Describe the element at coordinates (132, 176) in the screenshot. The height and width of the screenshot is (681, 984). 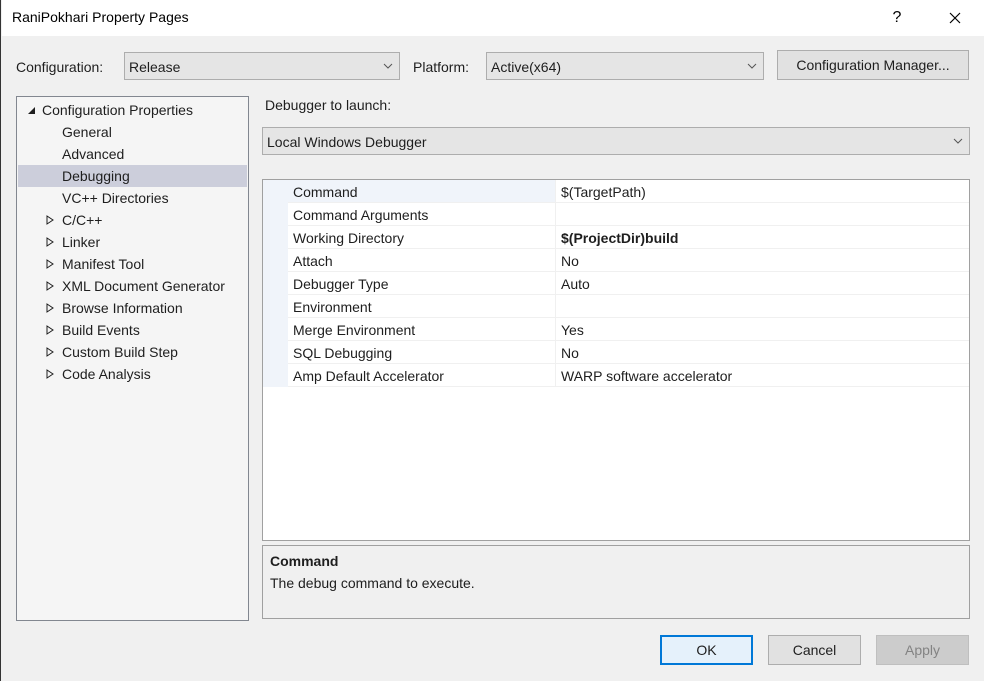
I see `tree-item-debugging: Debugging` at that location.